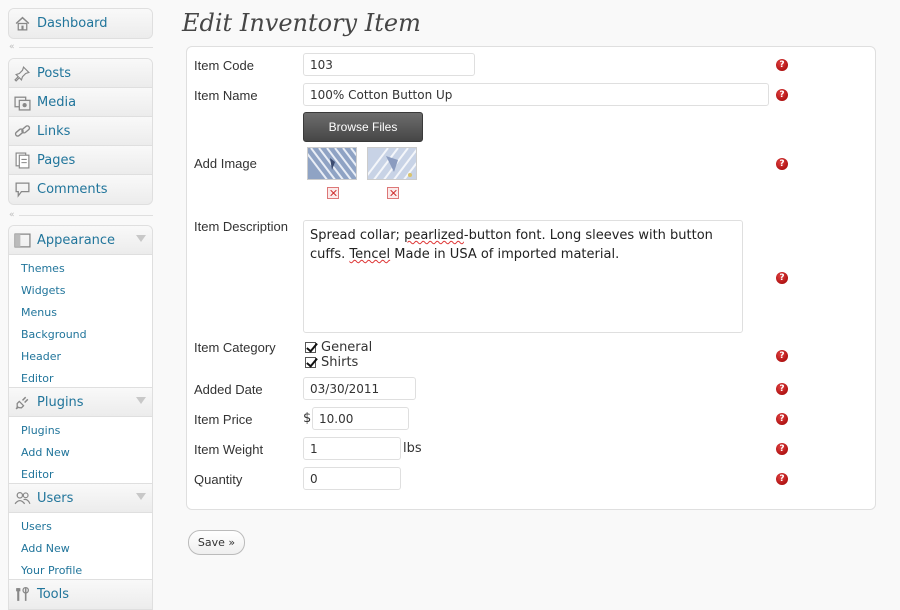  What do you see at coordinates (359, 388) in the screenshot?
I see `added-date-input` at bounding box center [359, 388].